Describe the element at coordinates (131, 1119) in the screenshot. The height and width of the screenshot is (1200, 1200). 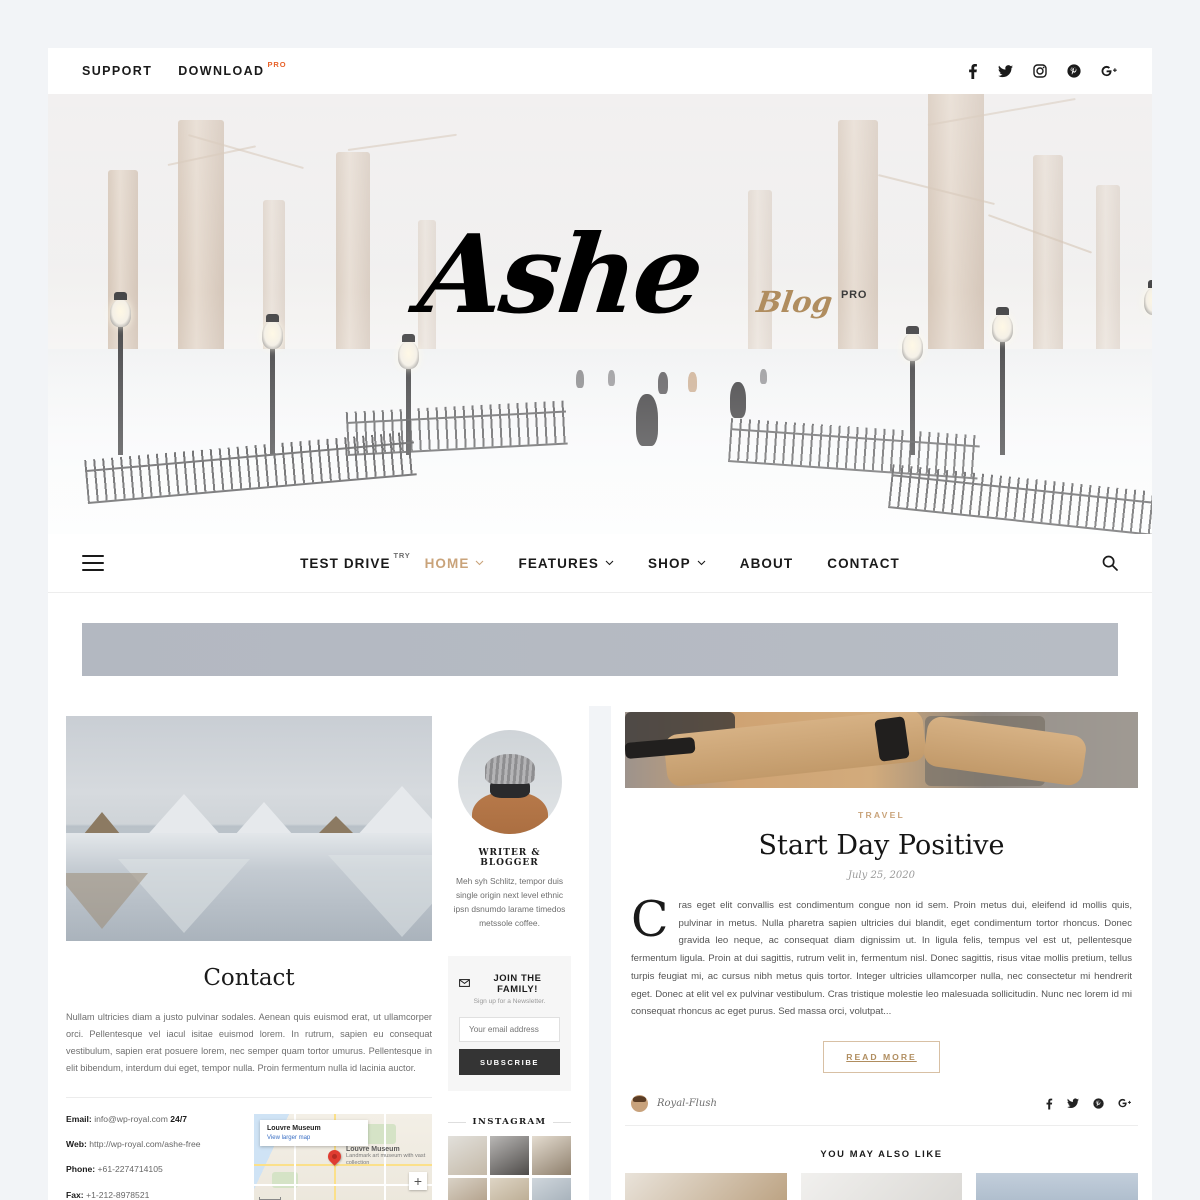
I see `contact-detail-email-value: info@wp-royal.com` at that location.